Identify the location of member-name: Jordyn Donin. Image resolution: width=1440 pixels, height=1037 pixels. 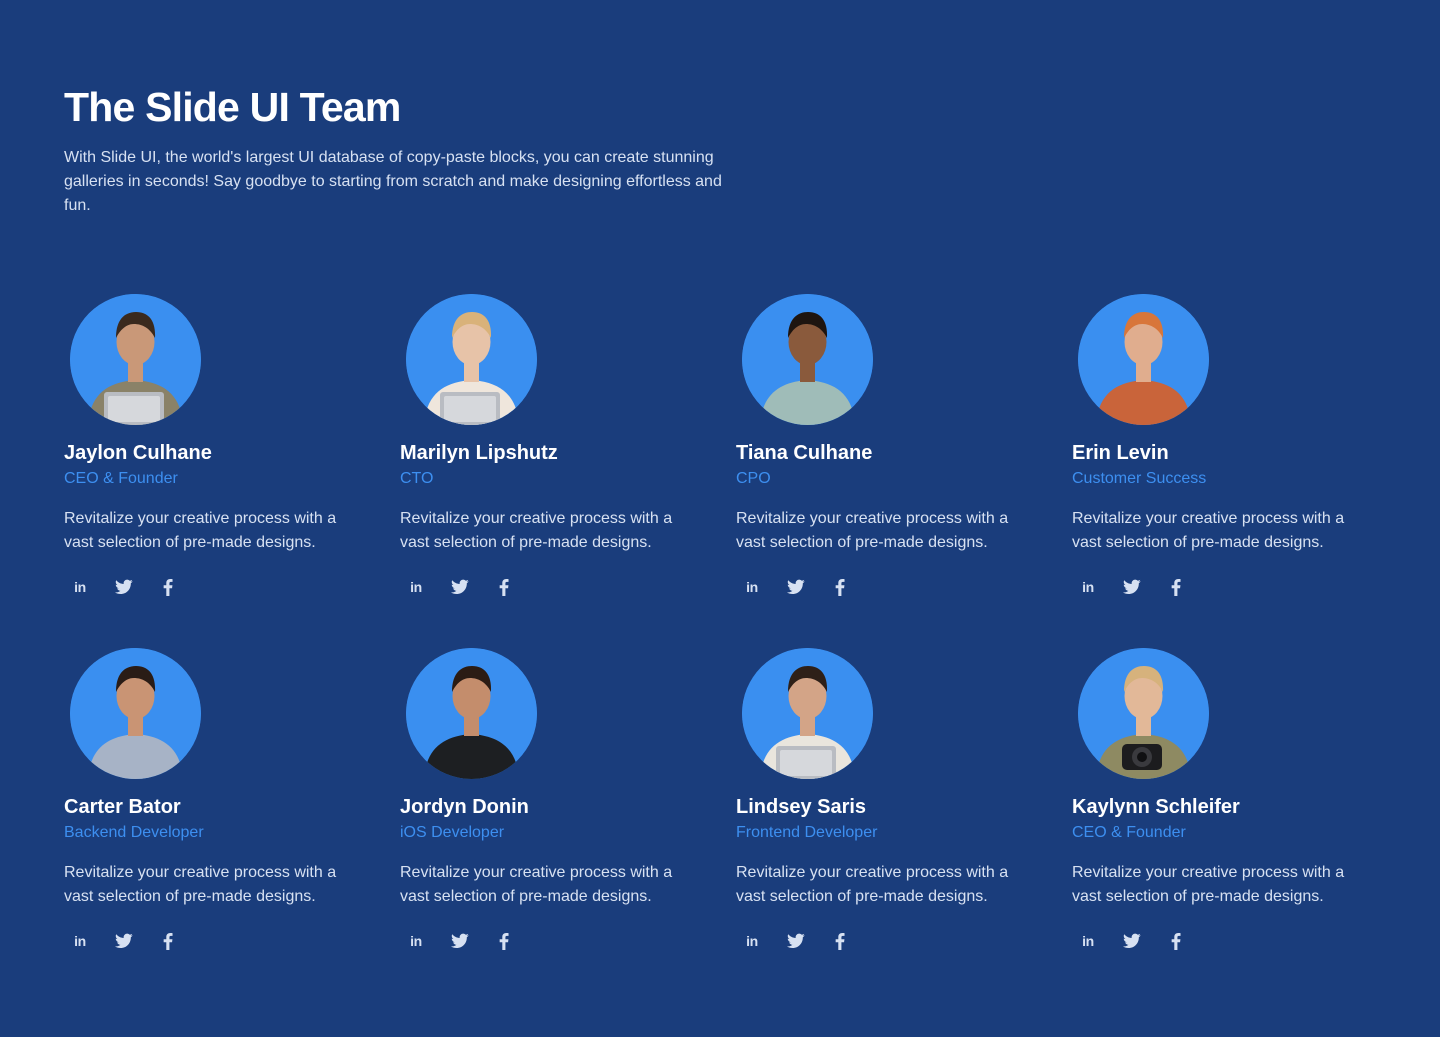
(464, 807).